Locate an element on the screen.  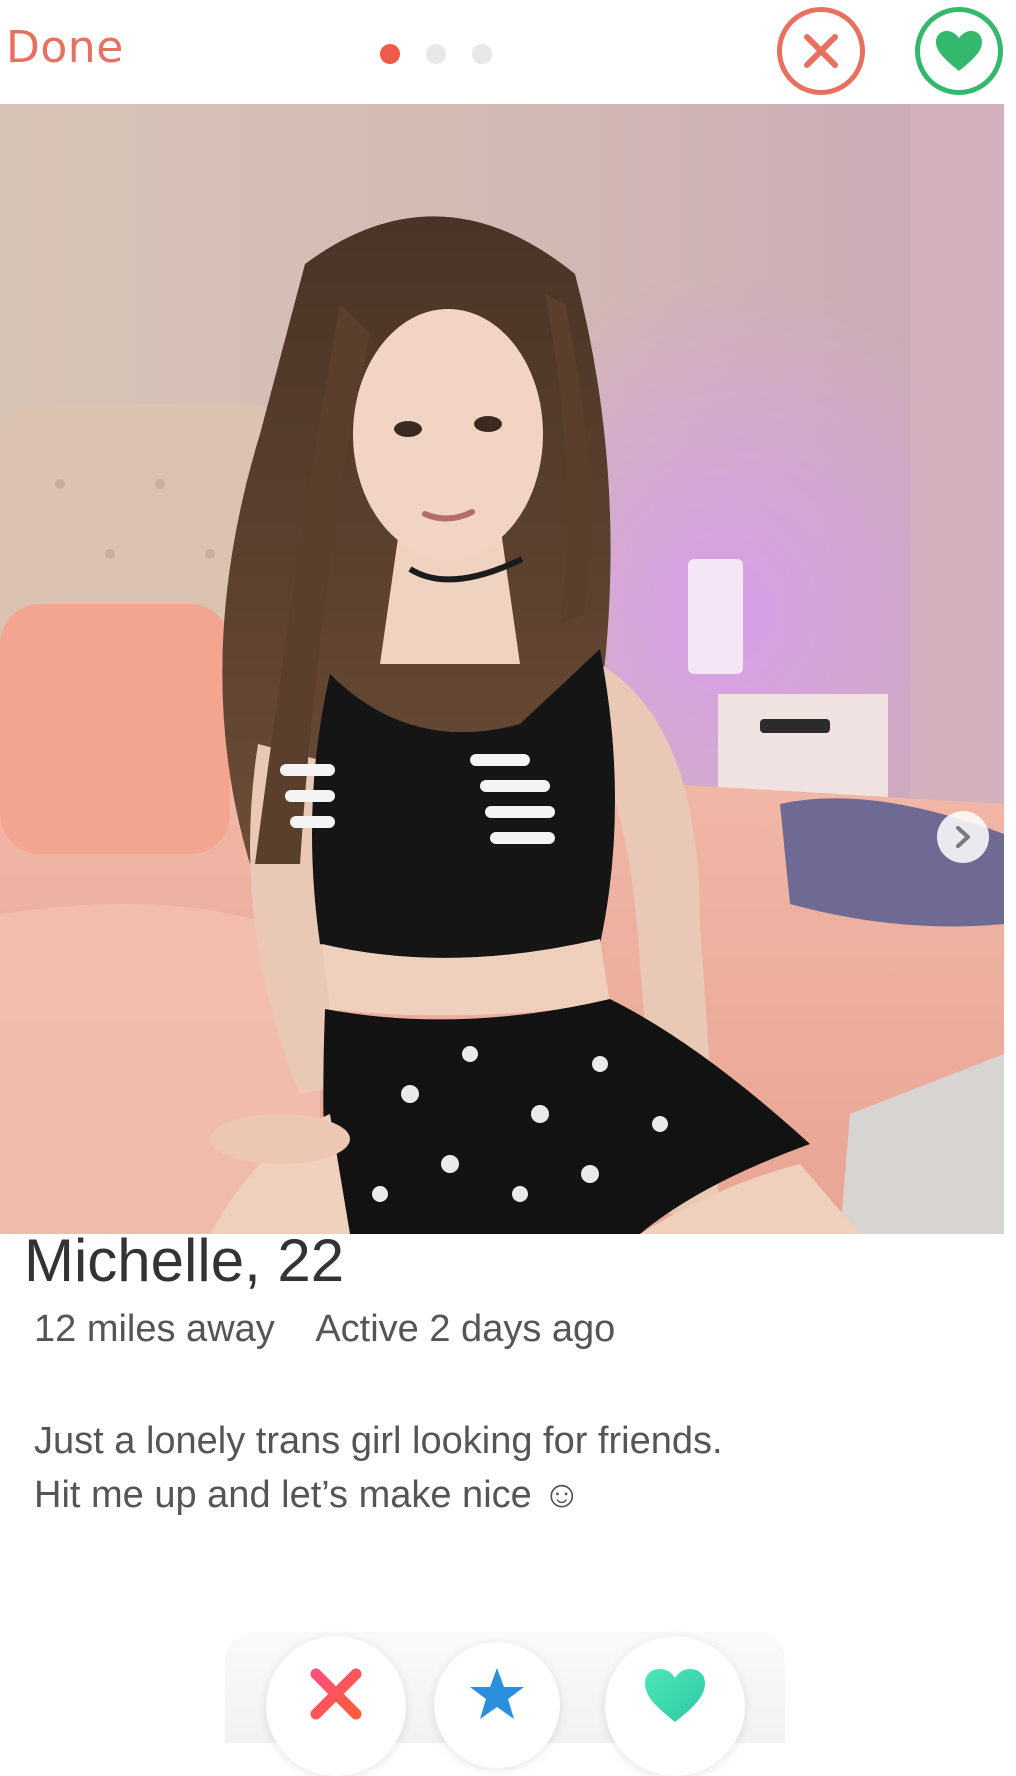
next-photo-button is located at coordinates (963, 837).